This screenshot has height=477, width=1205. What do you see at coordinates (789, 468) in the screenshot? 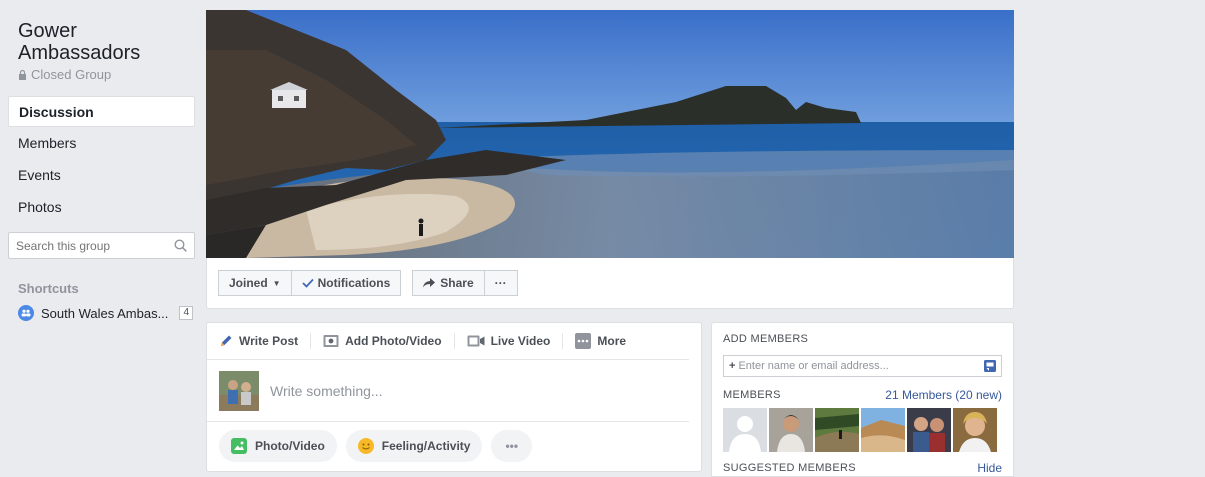
I see `suggested-members-title: SUGGESTED MEMBERS` at bounding box center [789, 468].